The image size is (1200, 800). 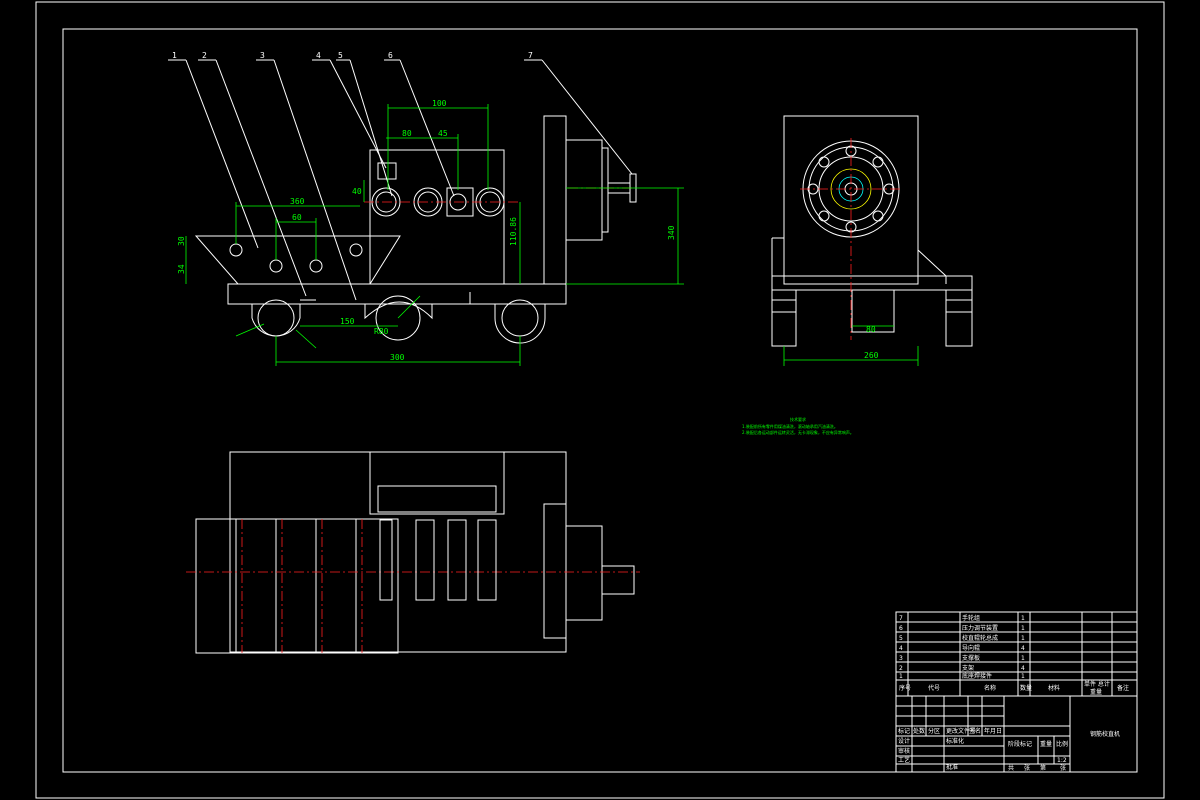 I want to click on wheel-left, so click(x=276, y=318).